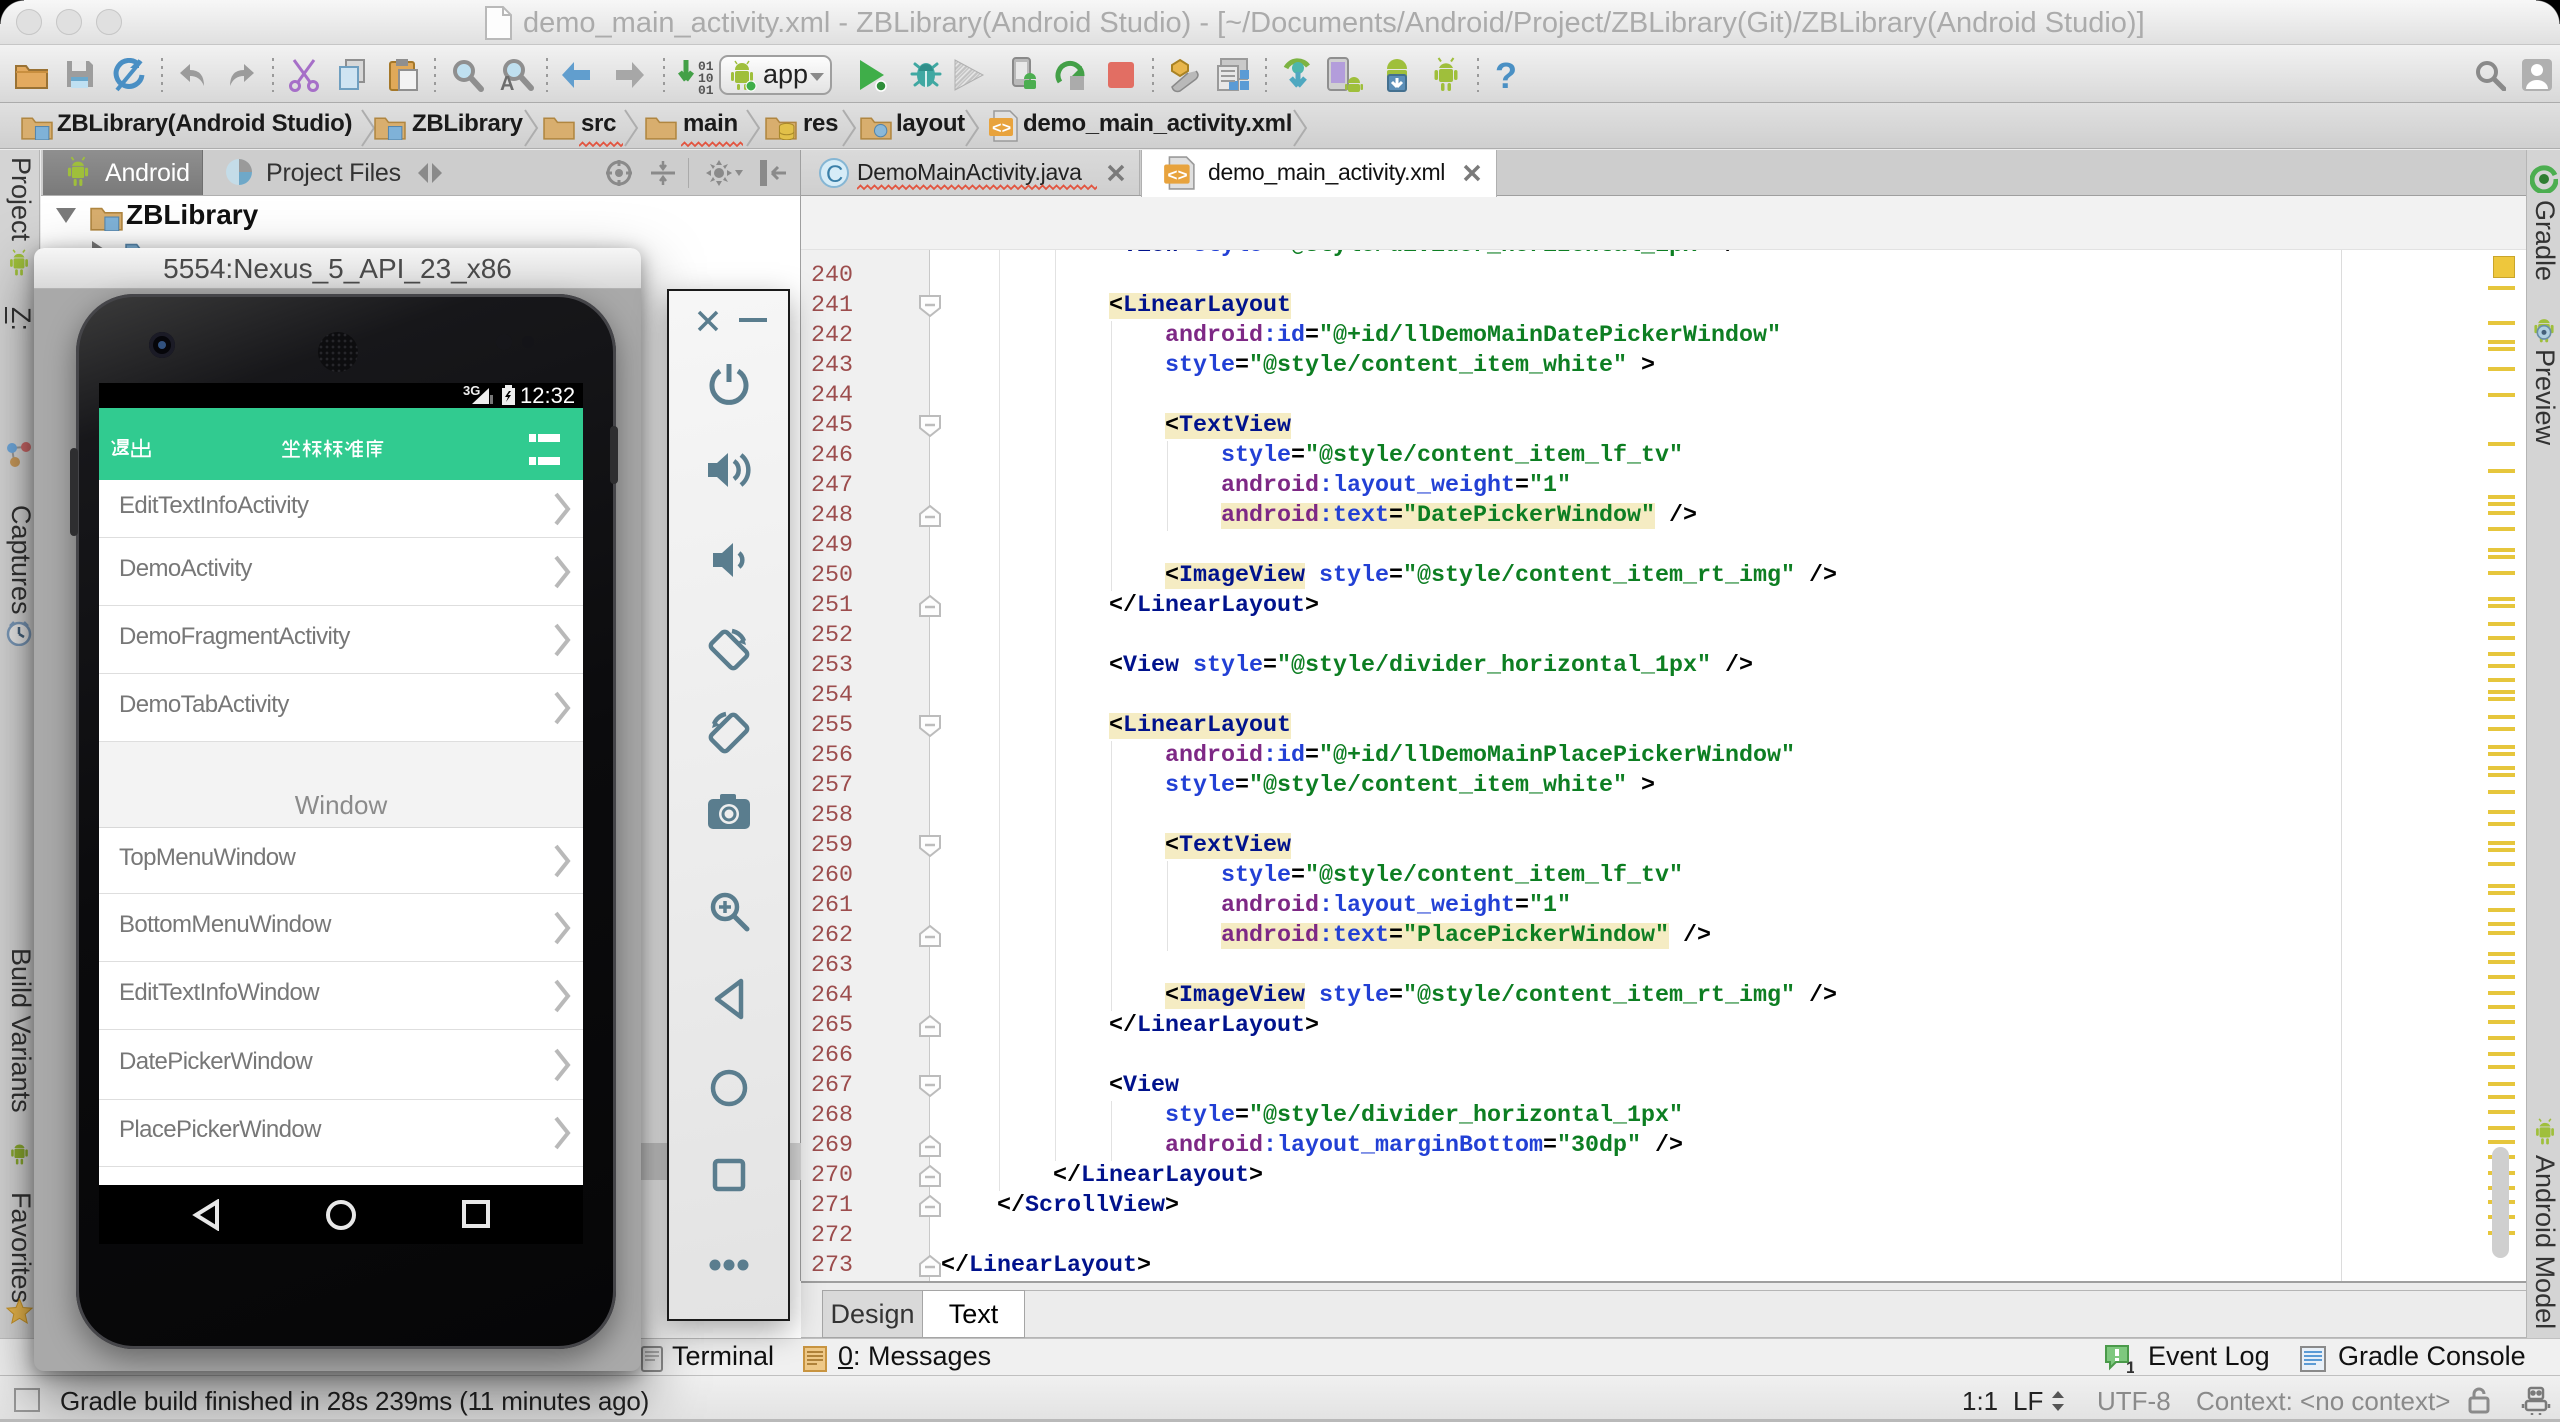 This screenshot has width=2560, height=1422. Describe the element at coordinates (2130, 1366) in the screenshot. I see `svg-text: 1` at that location.